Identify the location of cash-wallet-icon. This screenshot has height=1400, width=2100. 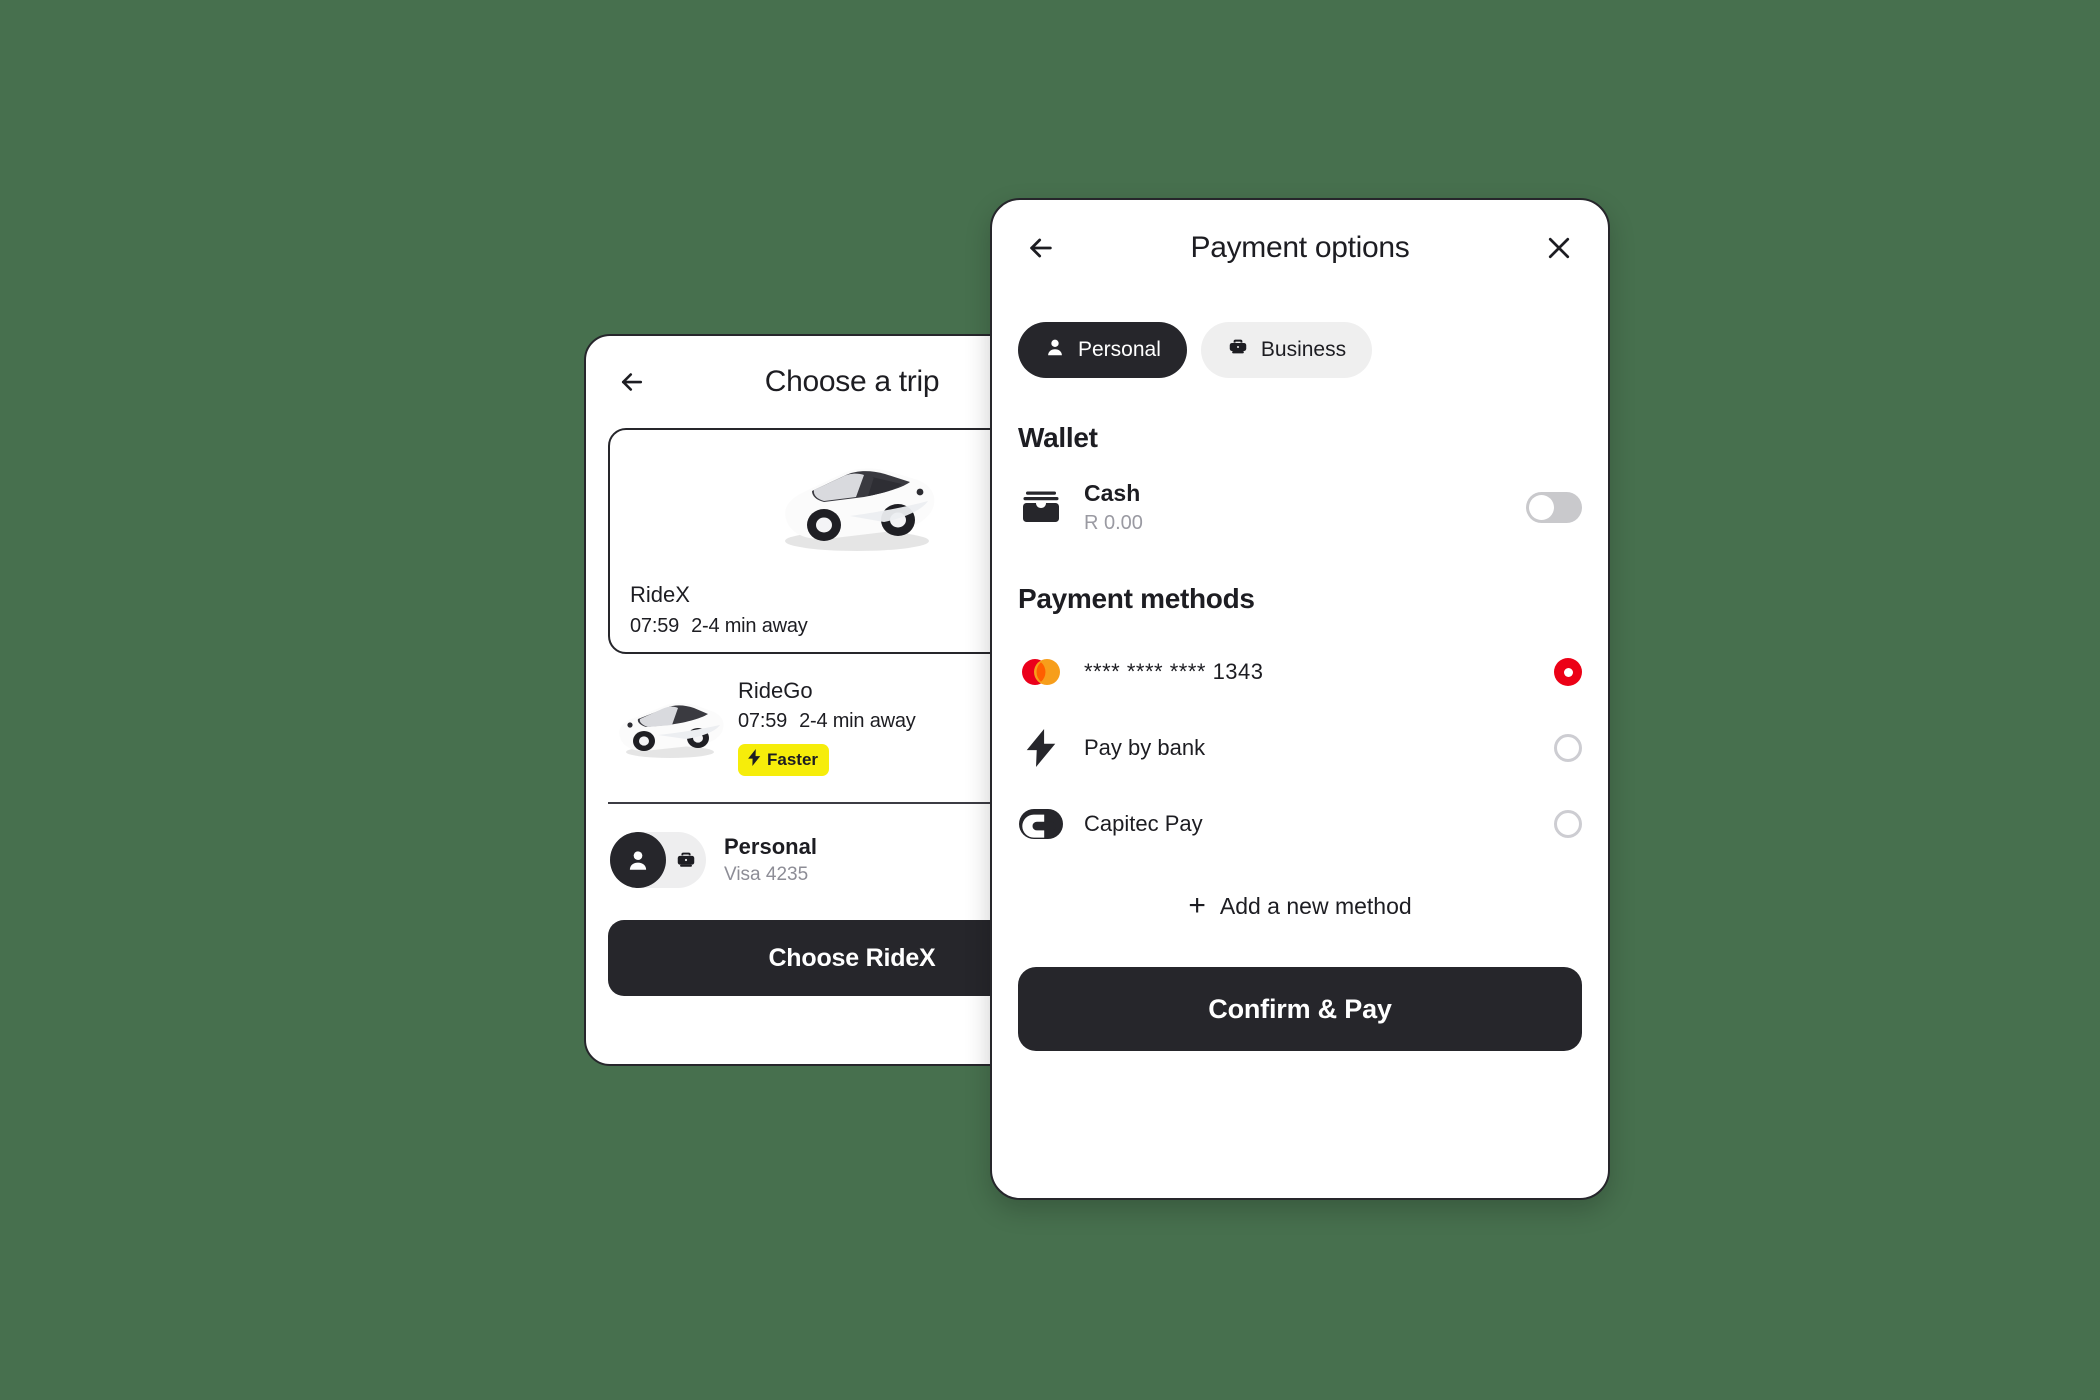
(1041, 508).